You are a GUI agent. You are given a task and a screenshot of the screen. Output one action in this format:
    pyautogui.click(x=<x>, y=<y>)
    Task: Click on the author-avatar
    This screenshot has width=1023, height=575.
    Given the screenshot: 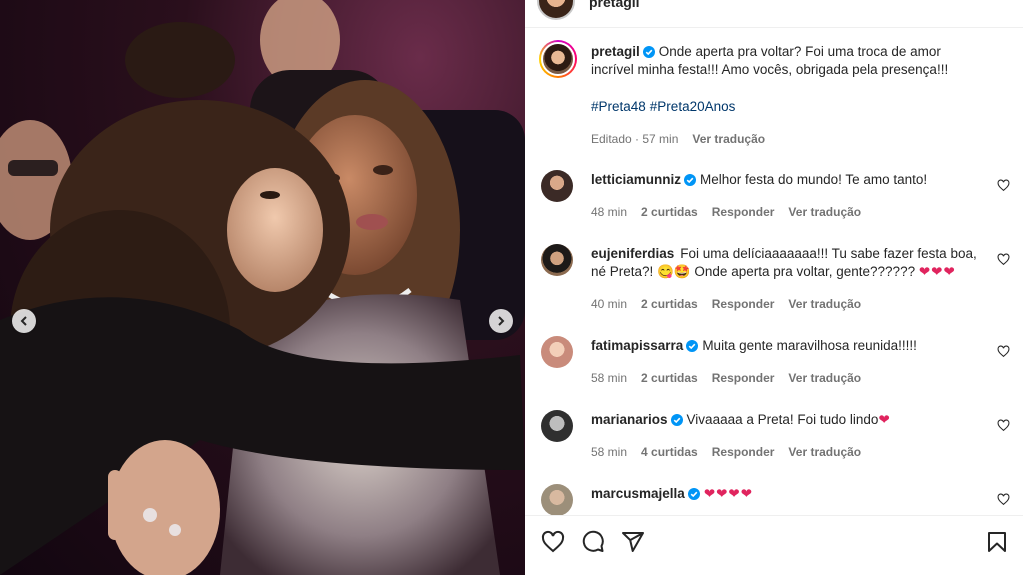 What is the action you would take?
    pyautogui.click(x=556, y=10)
    